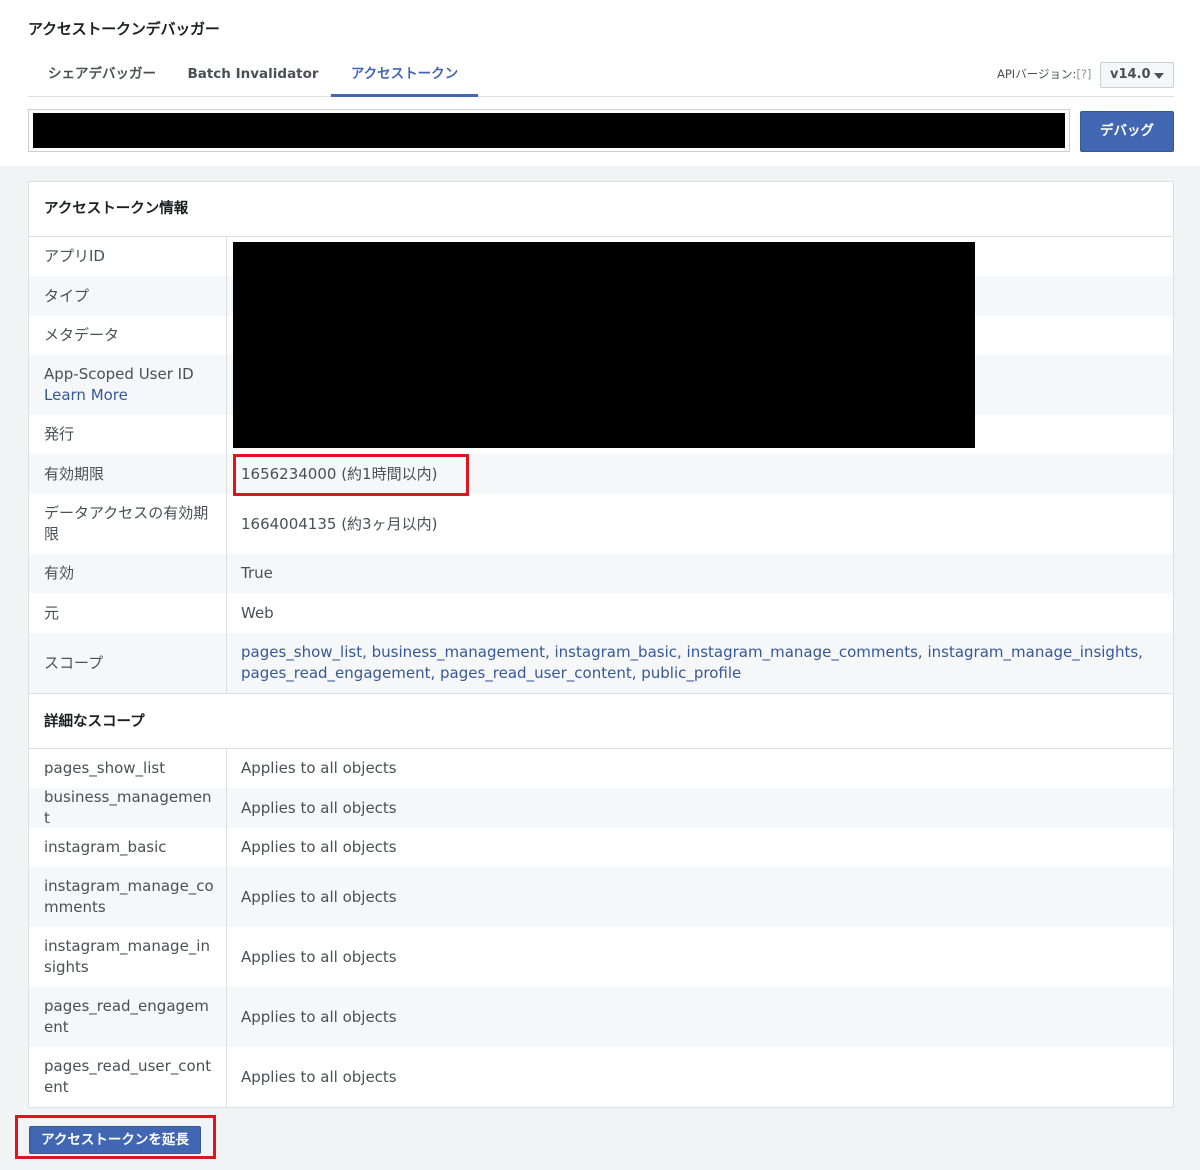 The image size is (1200, 1170). Describe the element at coordinates (102, 75) in the screenshot. I see `tab-share-debugger: シェアデバッガー` at that location.